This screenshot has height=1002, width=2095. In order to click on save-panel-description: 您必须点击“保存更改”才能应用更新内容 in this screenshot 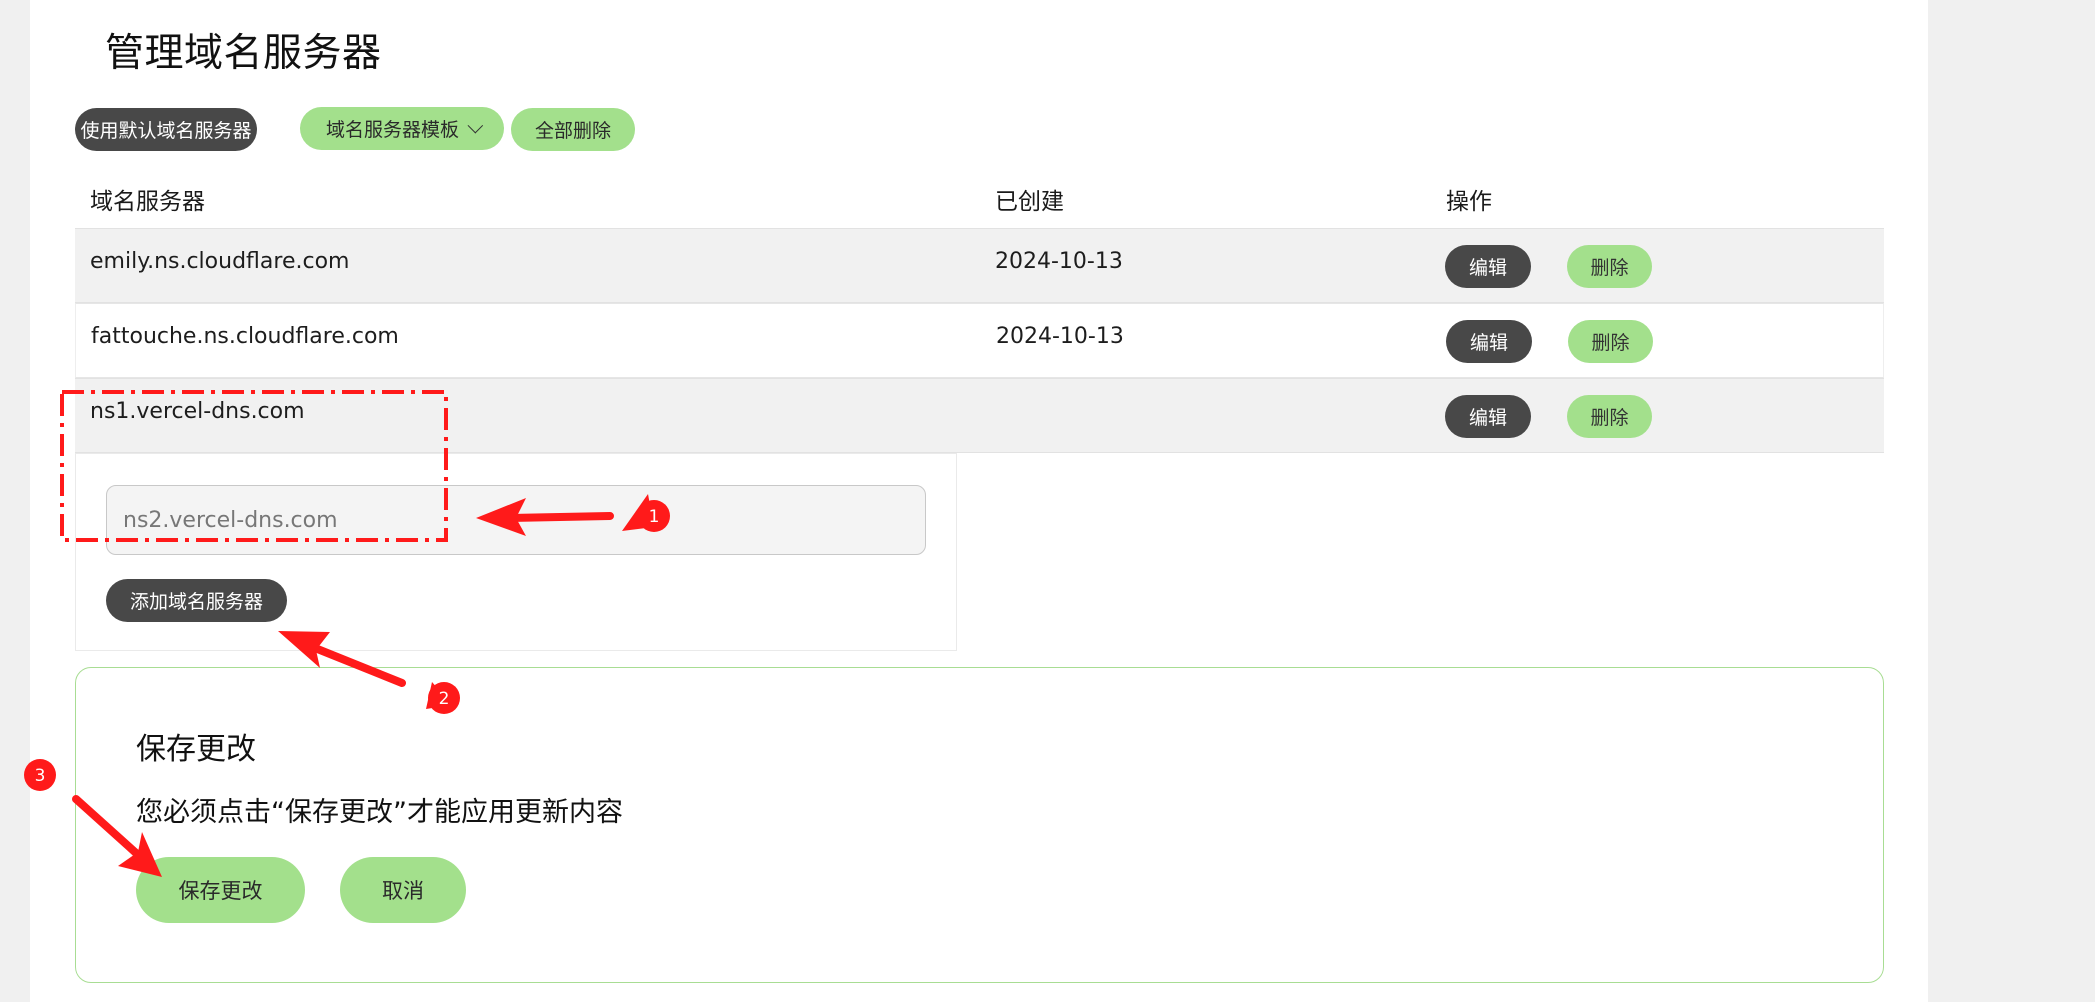, I will do `click(379, 812)`.